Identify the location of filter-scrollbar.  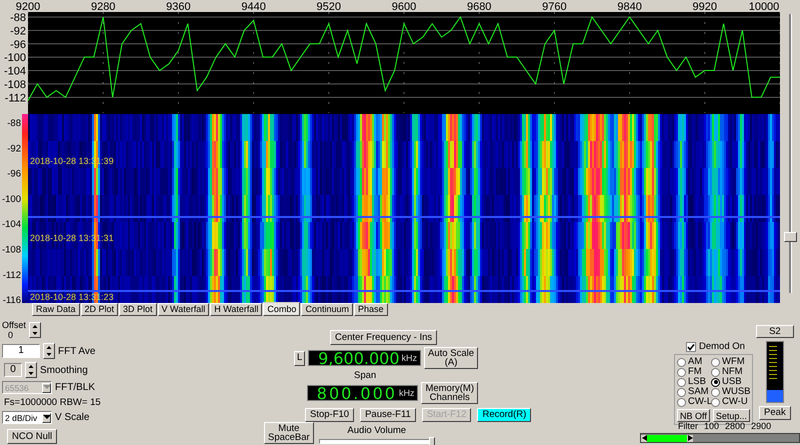
(720, 438).